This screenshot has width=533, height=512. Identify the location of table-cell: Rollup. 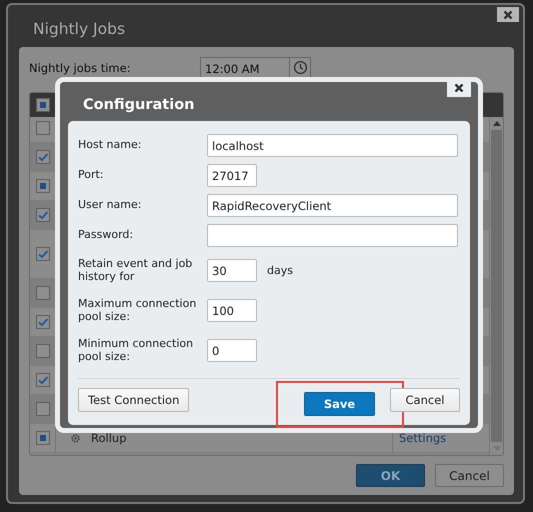
(108, 438).